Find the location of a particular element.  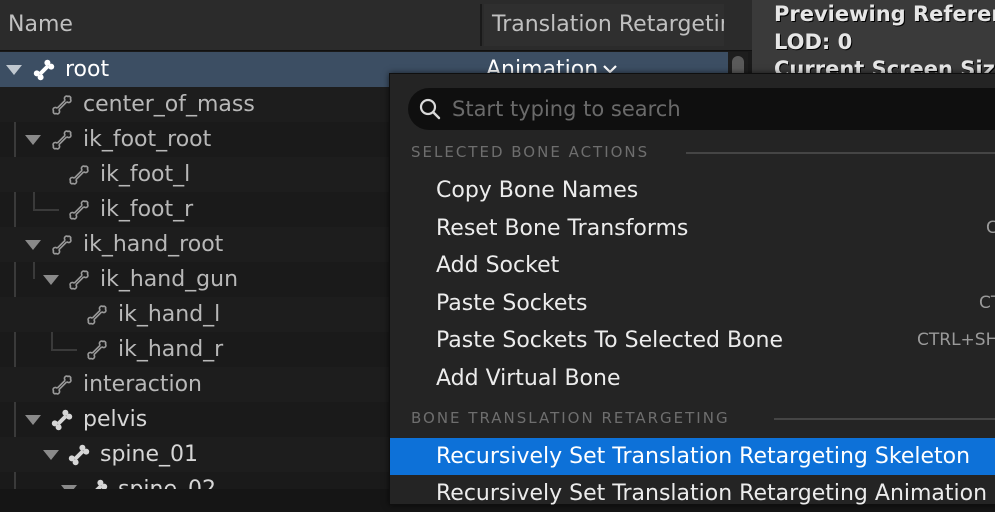

menu-item-copy-bone-names: Copy Bone Names is located at coordinates (692, 190).